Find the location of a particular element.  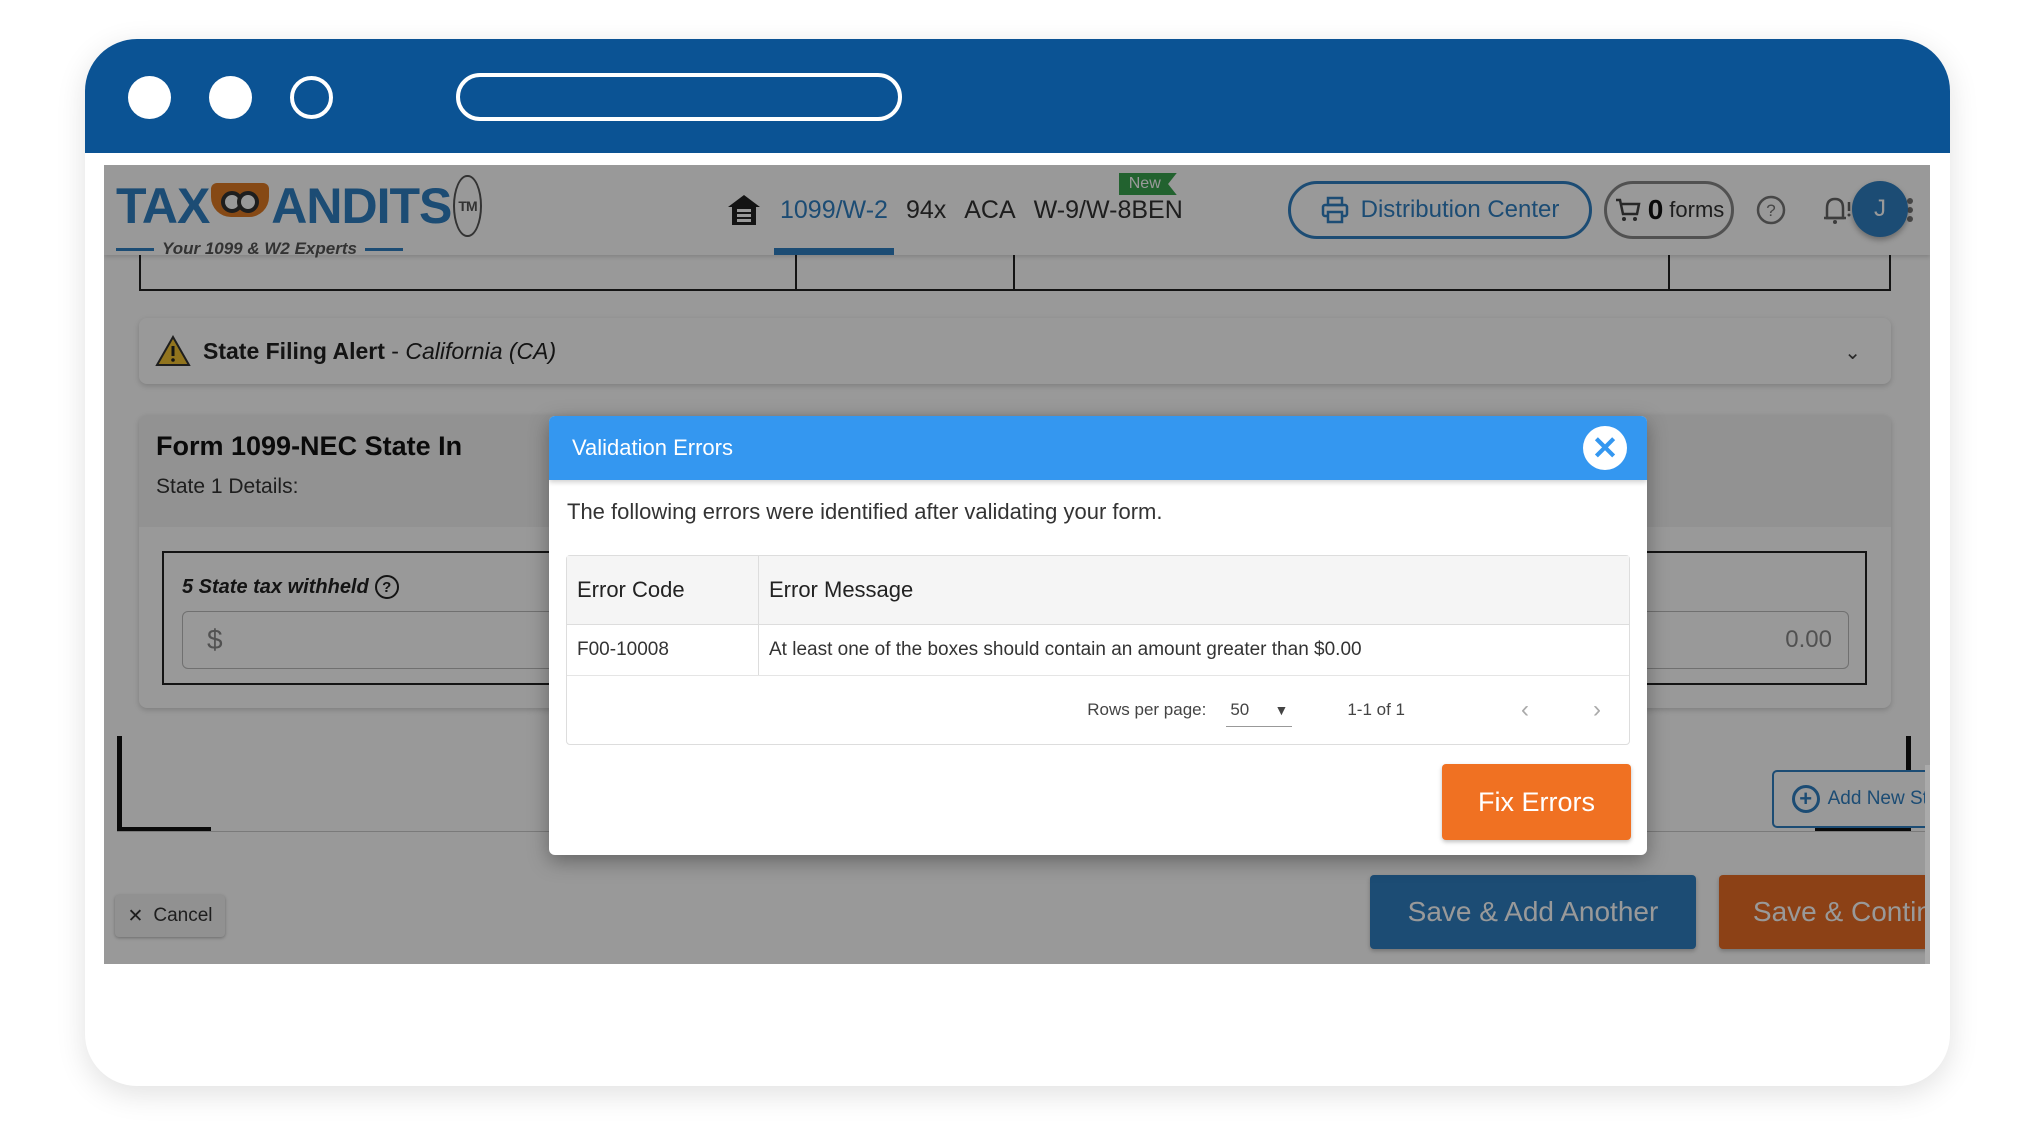

chevron-left-icon: ‹ is located at coordinates (1525, 710).